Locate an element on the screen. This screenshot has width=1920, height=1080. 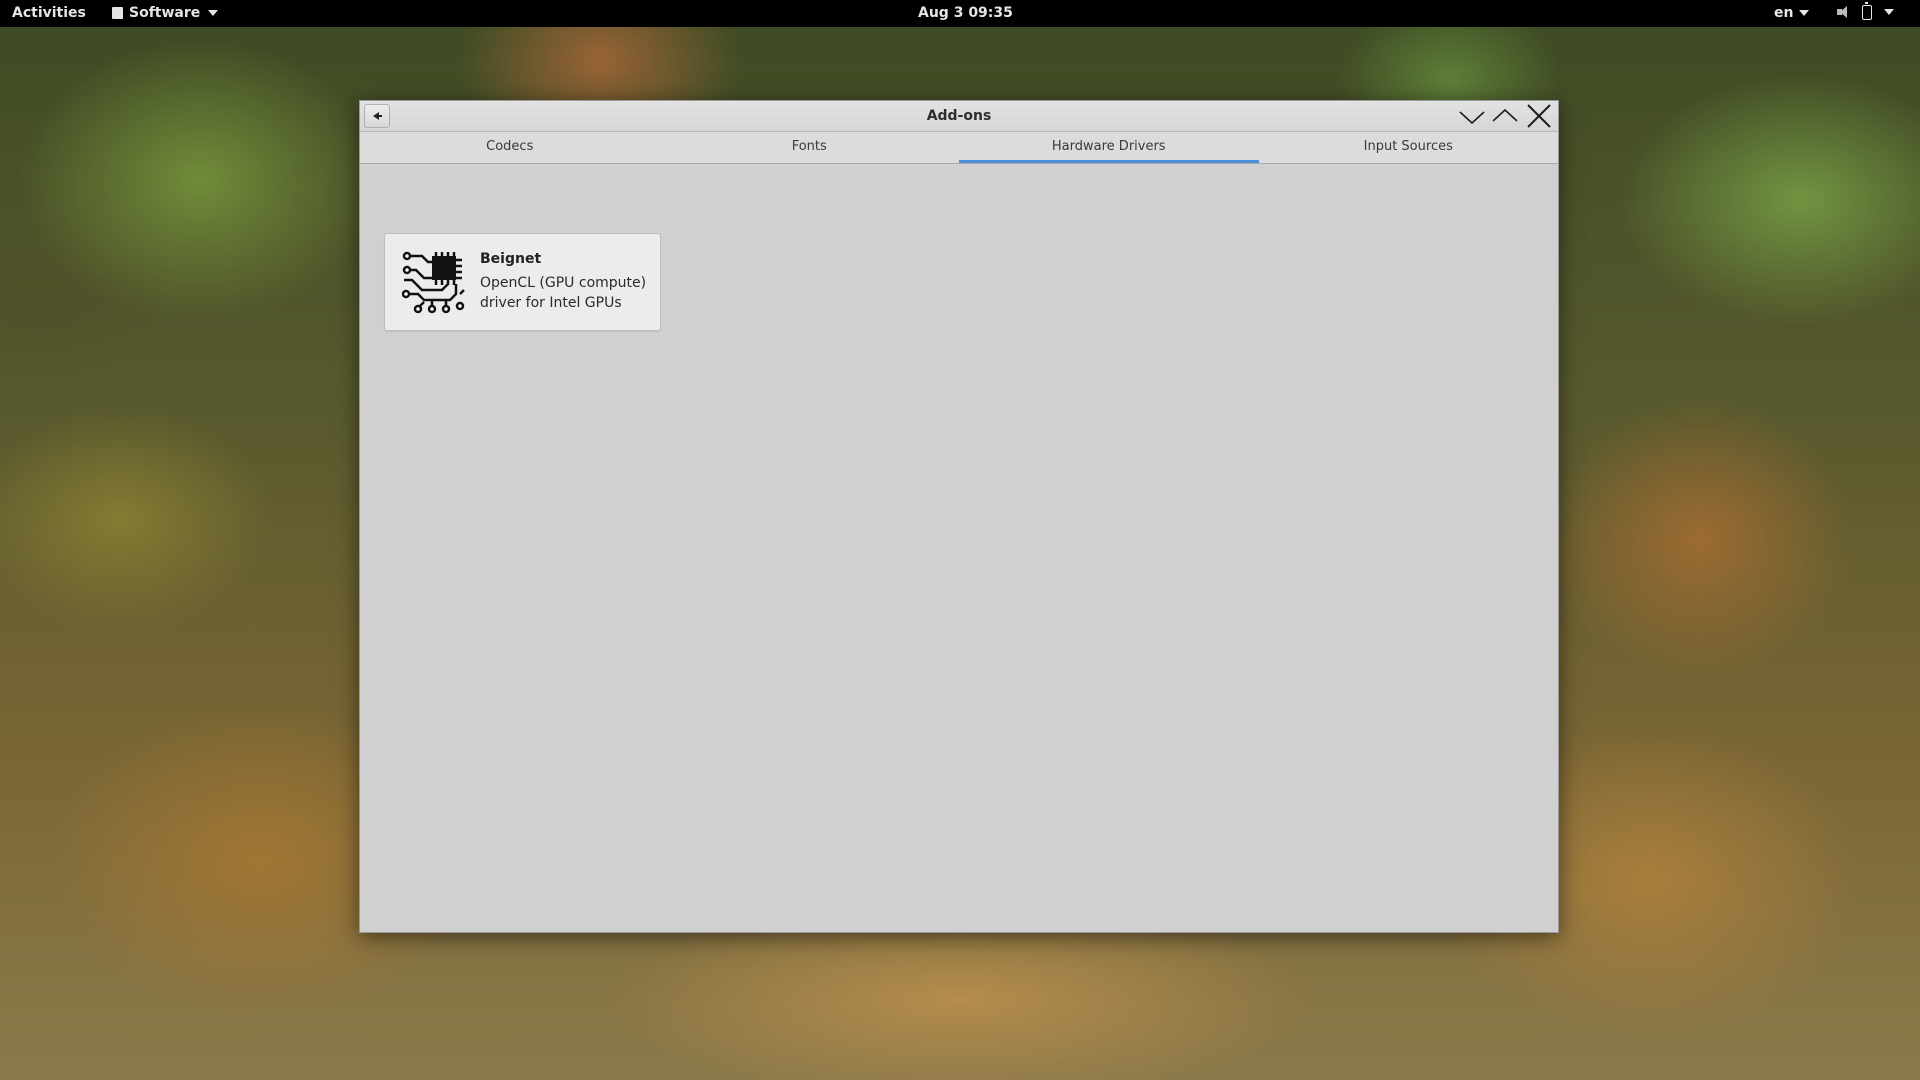
window-title: Add-ons is located at coordinates (959, 116).